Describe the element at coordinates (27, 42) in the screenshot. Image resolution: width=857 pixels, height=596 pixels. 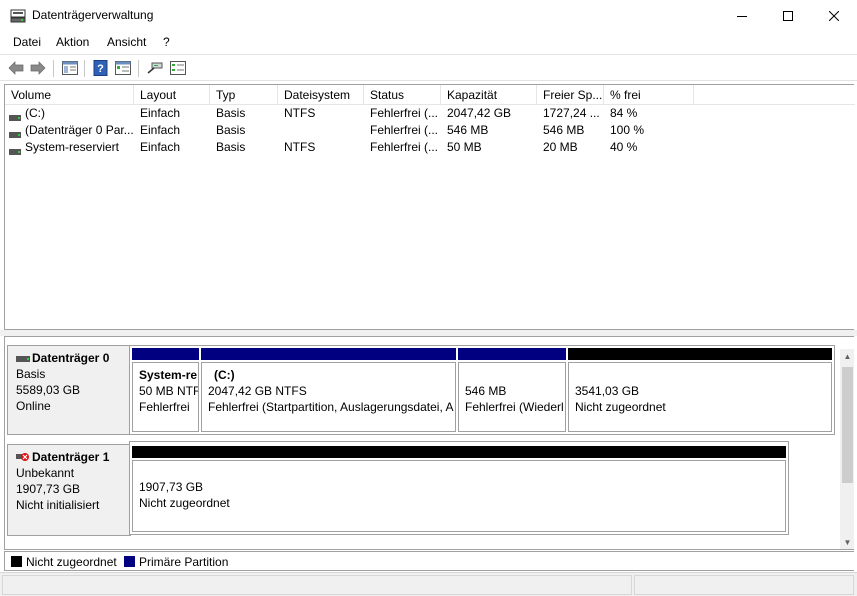
I see `menu-datei: Datei` at that location.